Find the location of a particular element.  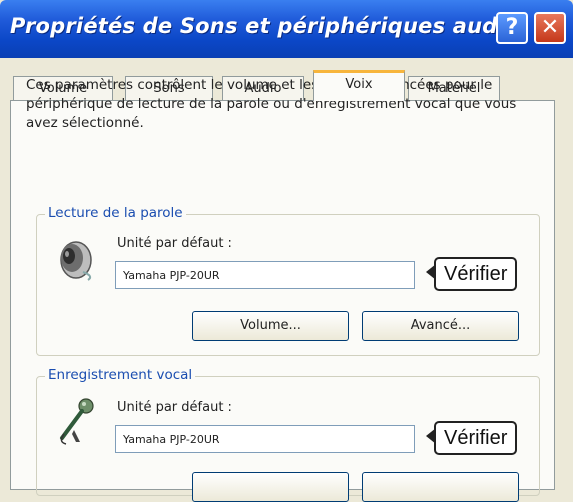

playback-device-label: Unité par défaut : is located at coordinates (174, 243).